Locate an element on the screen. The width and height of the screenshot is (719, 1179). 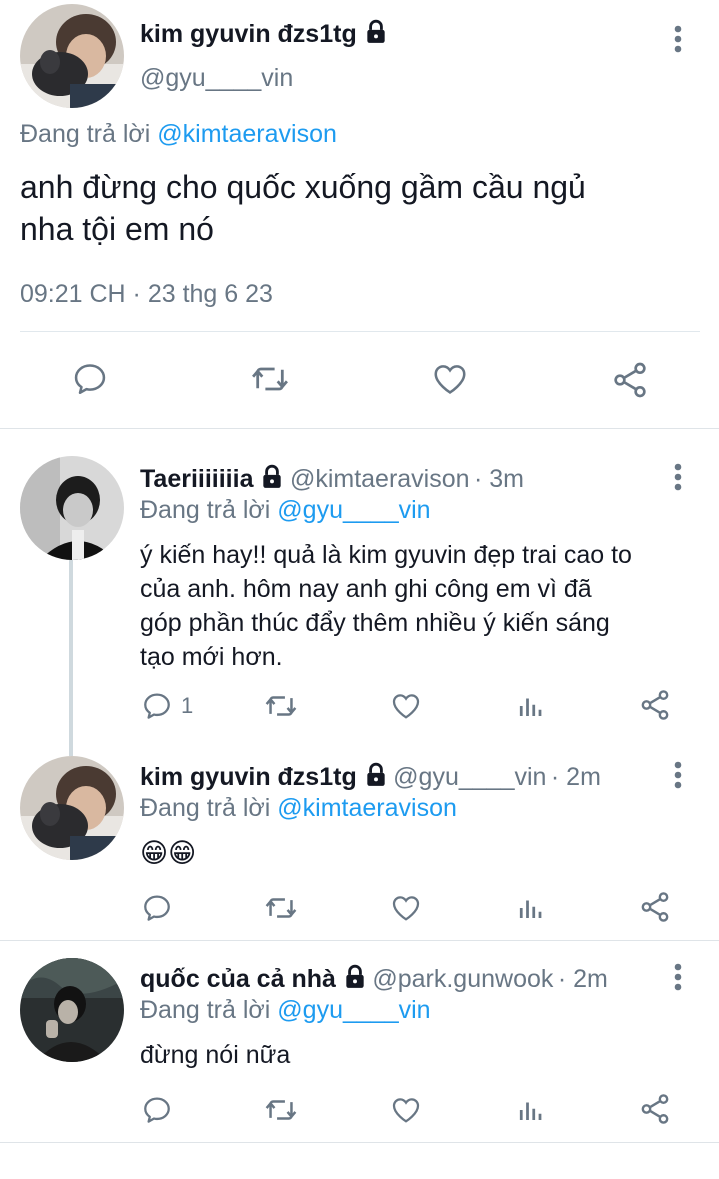
reply-text-line: 😁😁 is located at coordinates (168, 853).